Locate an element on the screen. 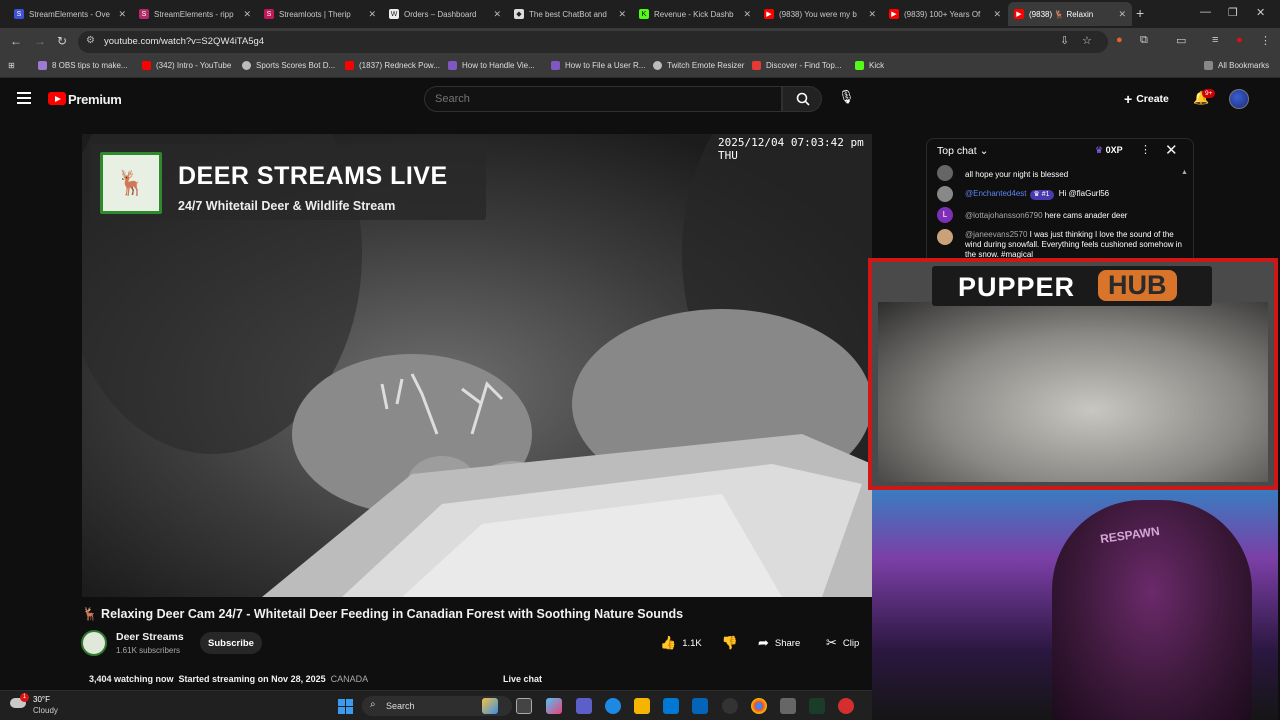 The width and height of the screenshot is (1280, 720). bookmark-favicon-icon is located at coordinates (756, 65).